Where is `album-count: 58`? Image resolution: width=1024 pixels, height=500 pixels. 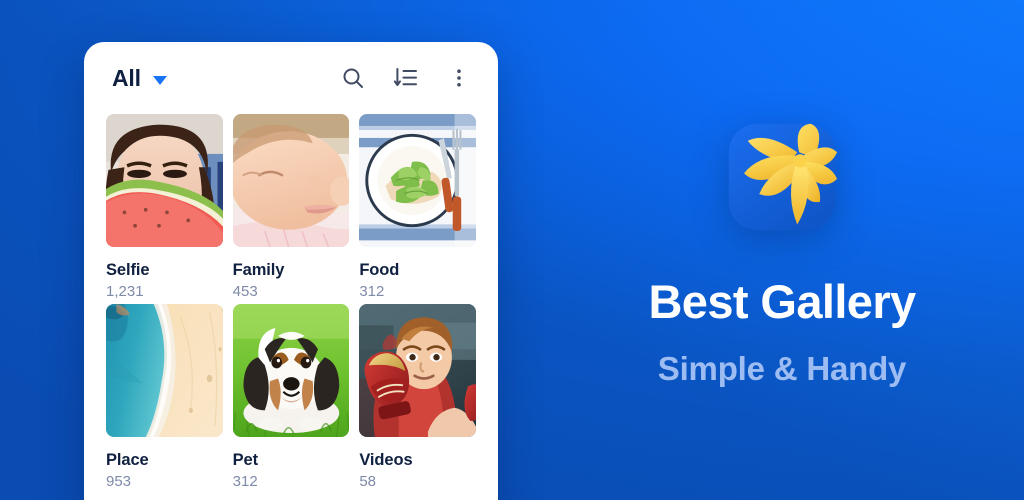
album-count: 58 is located at coordinates (368, 481).